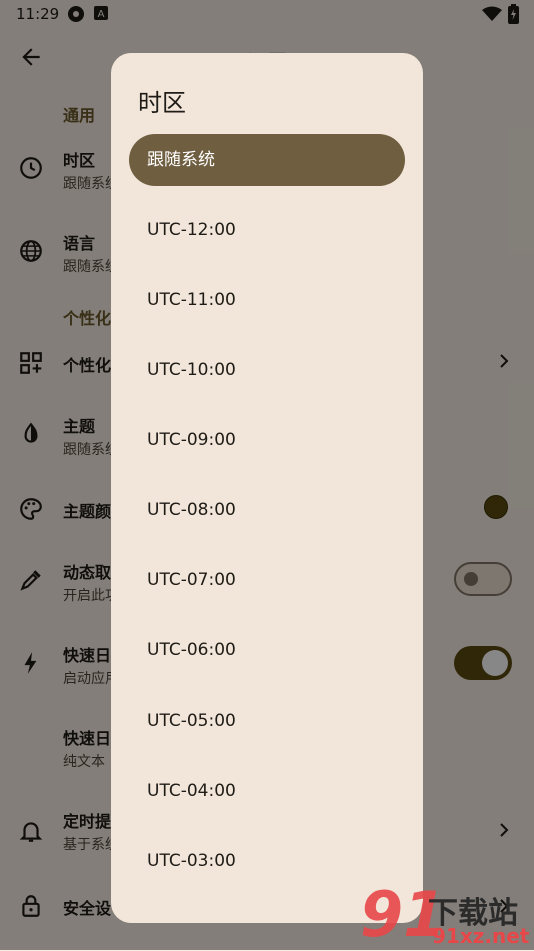 The width and height of the screenshot is (534, 951). What do you see at coordinates (267, 440) in the screenshot?
I see `option-utc-minus-09: UTC-09:00` at bounding box center [267, 440].